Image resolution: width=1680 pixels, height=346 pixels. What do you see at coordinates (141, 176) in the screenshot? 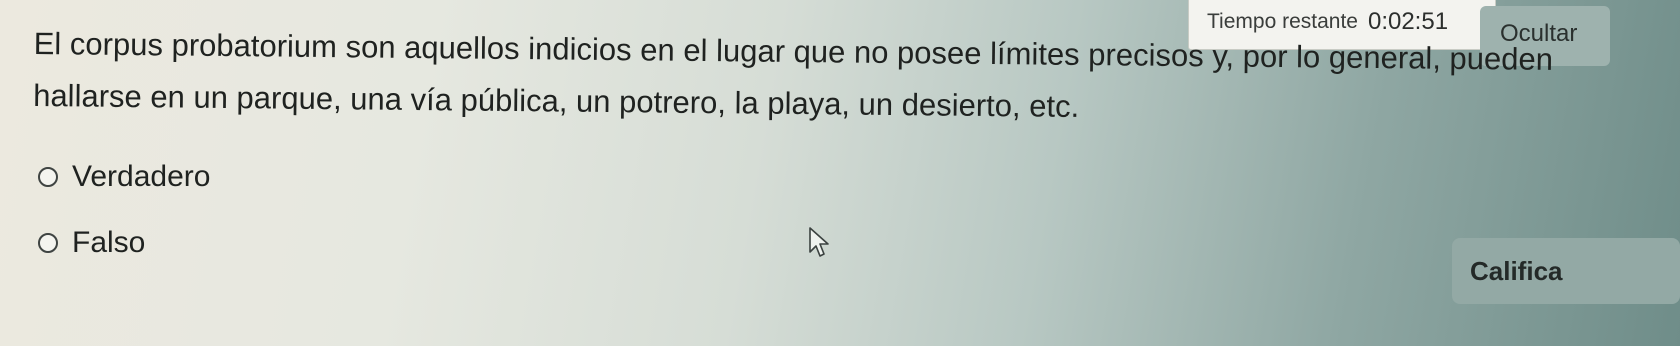
I see `option-label: Verdadero` at bounding box center [141, 176].